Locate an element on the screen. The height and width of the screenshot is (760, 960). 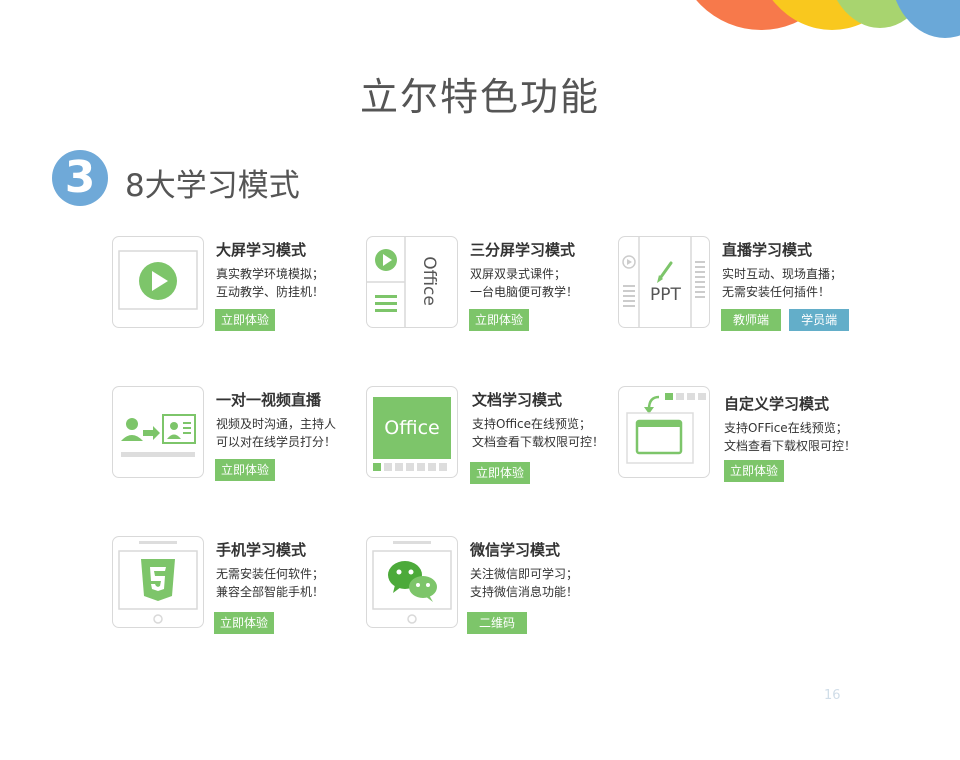
office-label: Office is located at coordinates (412, 428).